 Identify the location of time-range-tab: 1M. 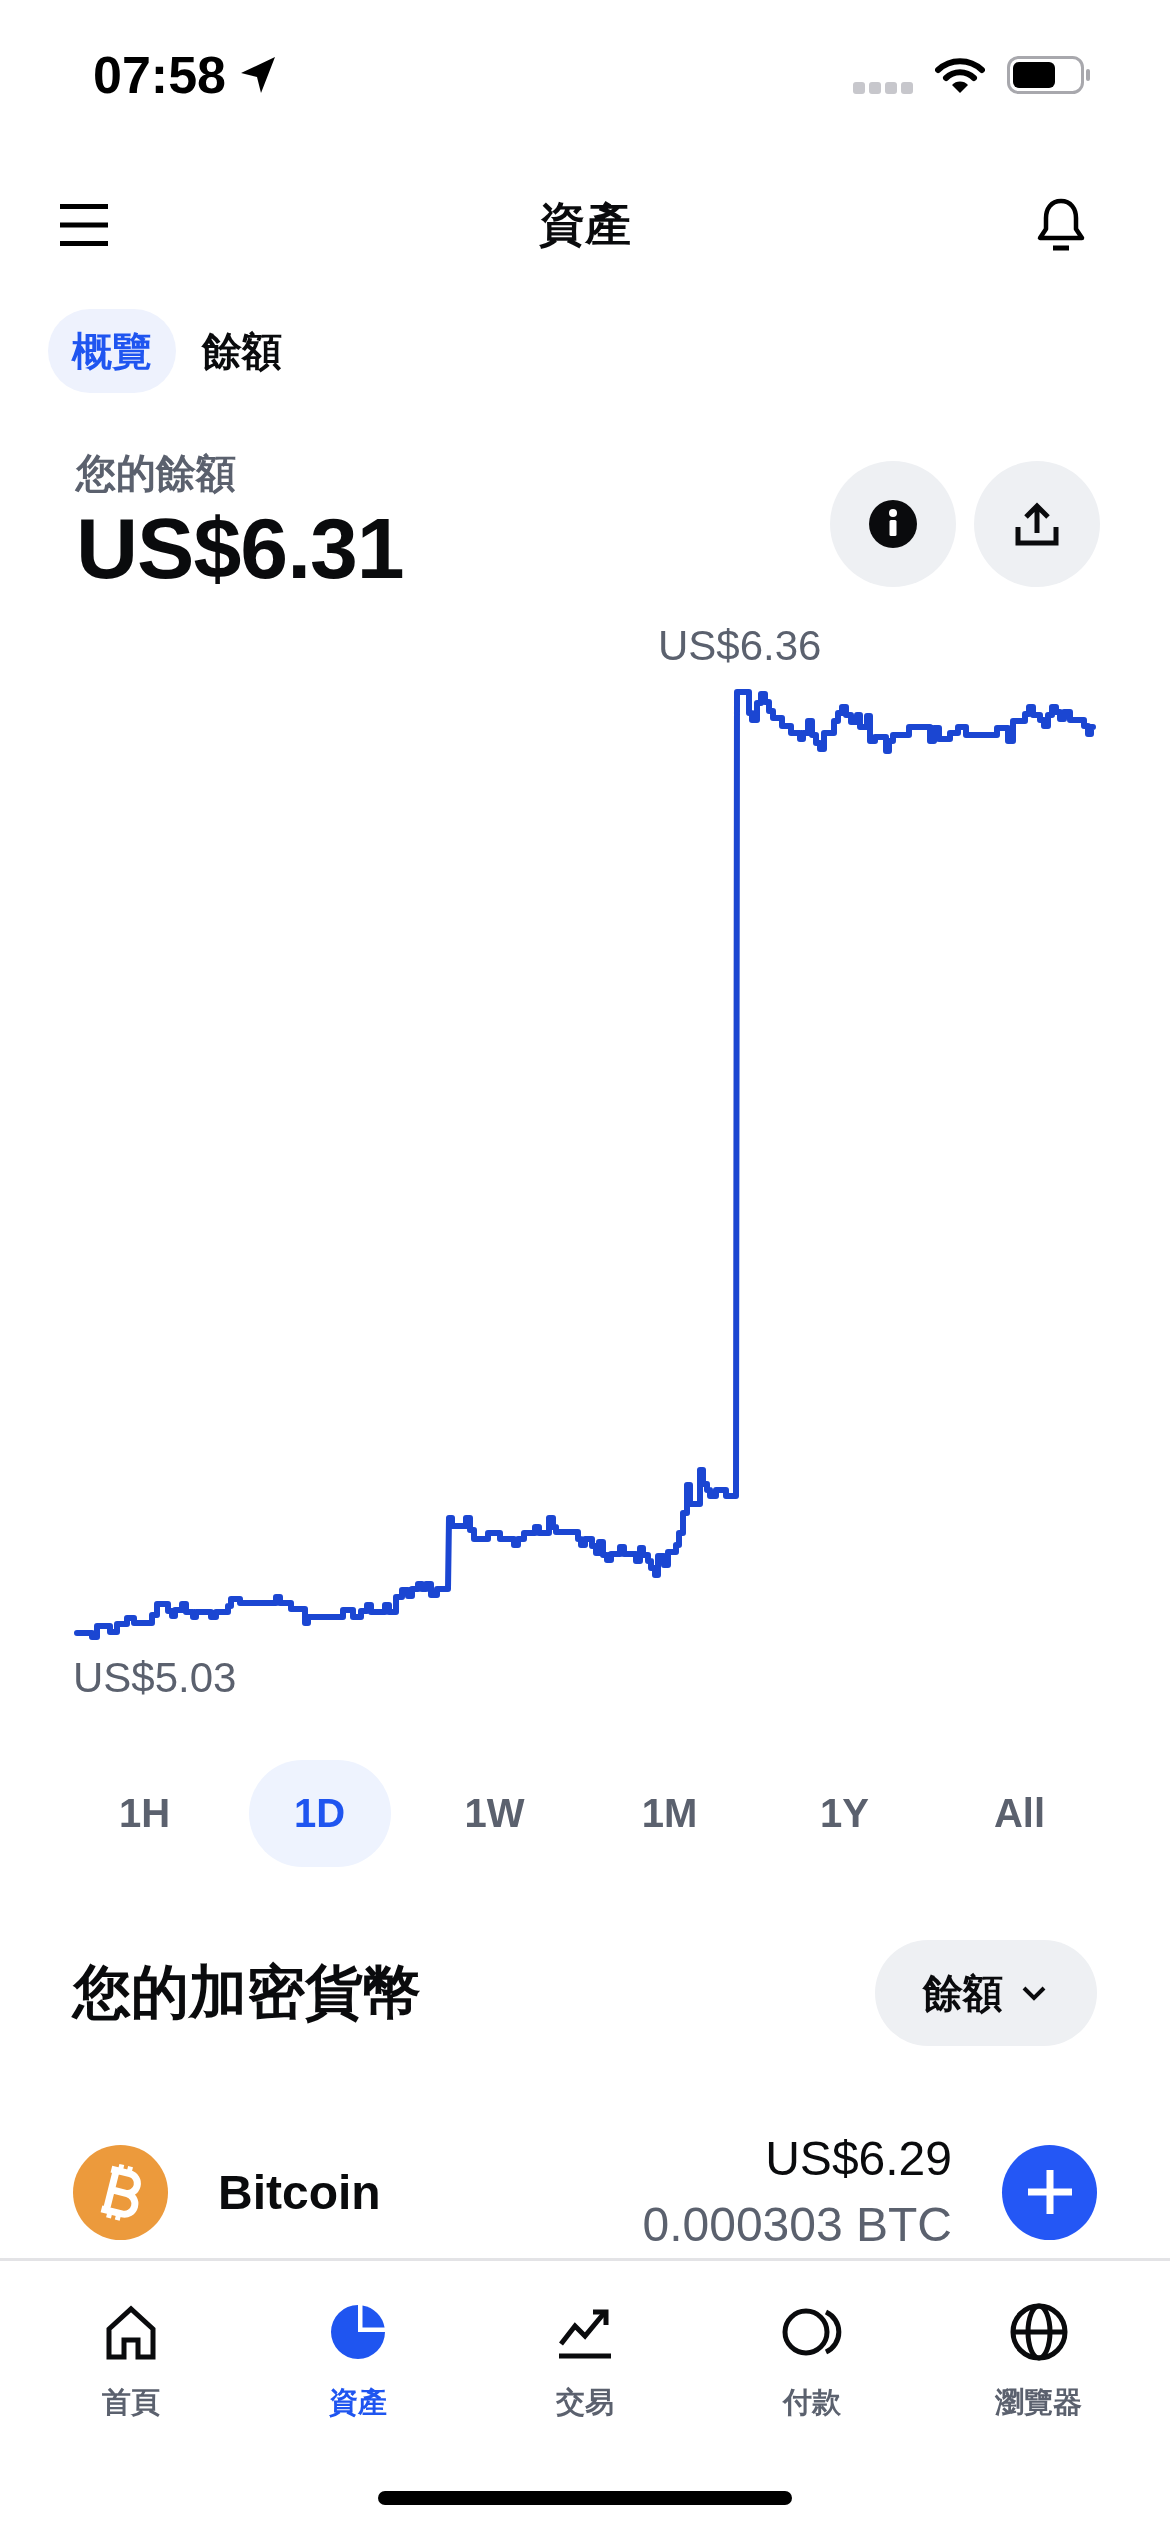
(669, 1813).